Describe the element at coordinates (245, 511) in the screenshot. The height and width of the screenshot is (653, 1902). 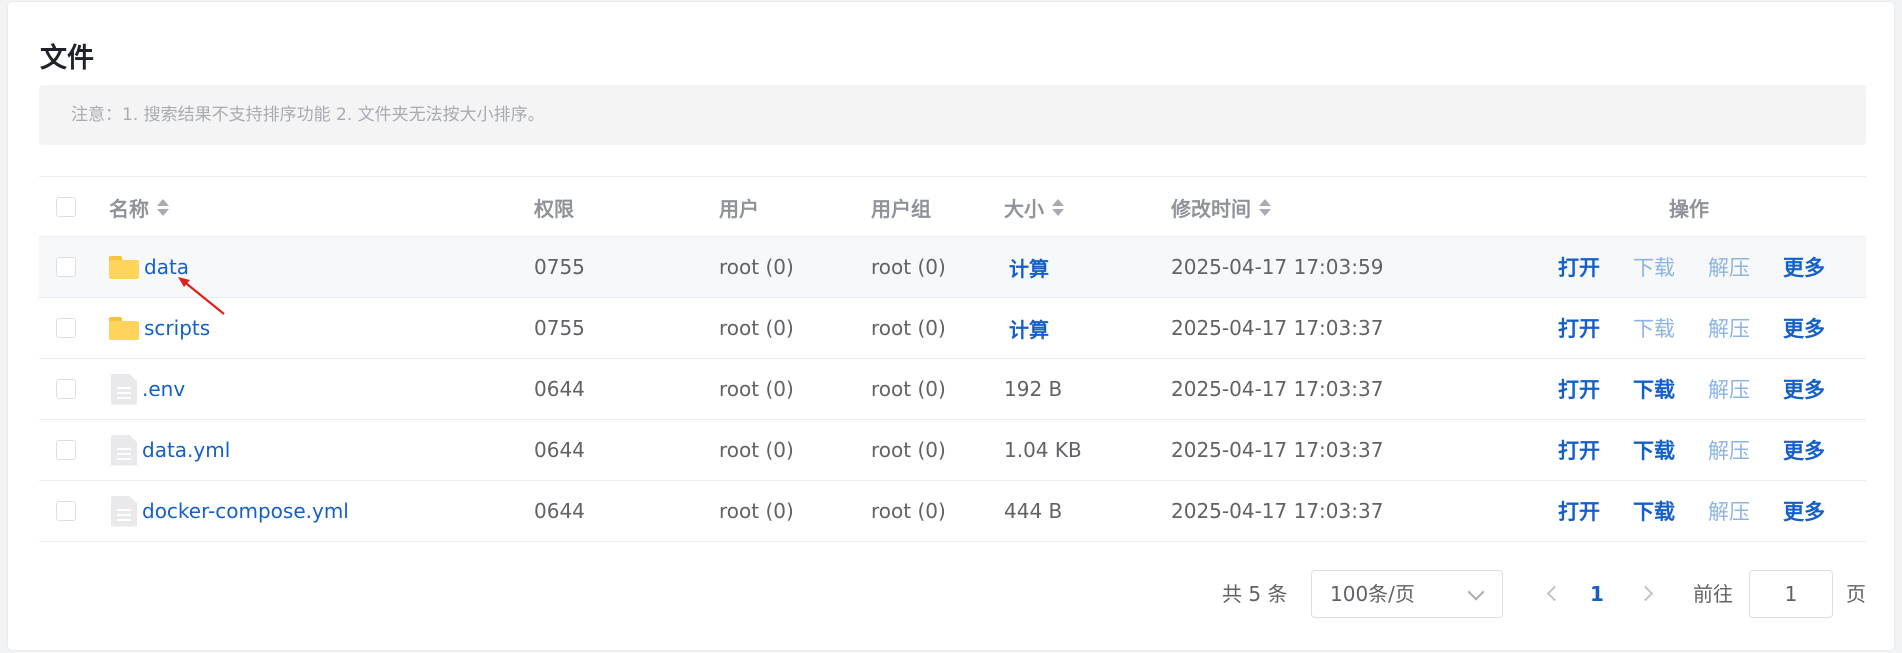
I see `file-name-link: docker-compose.yml` at that location.